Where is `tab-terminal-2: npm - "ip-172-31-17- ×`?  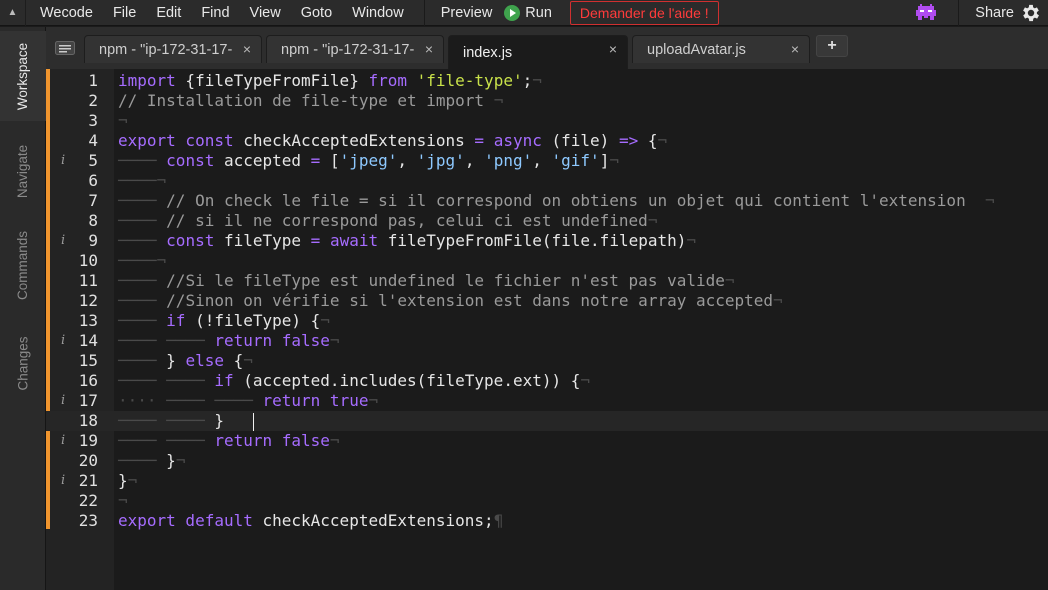 tab-terminal-2: npm - "ip-172-31-17- × is located at coordinates (355, 49).